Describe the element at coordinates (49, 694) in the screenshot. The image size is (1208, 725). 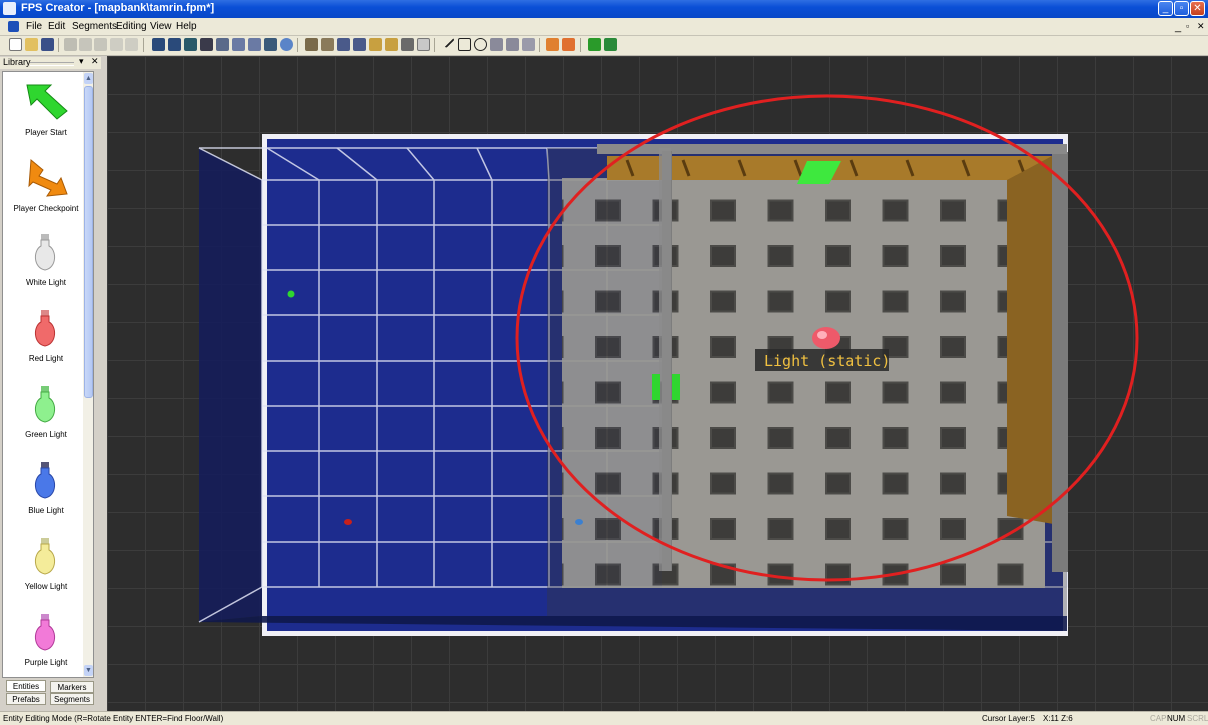
I see `library-tabs: Entities Markers Prefabs Segments` at that location.